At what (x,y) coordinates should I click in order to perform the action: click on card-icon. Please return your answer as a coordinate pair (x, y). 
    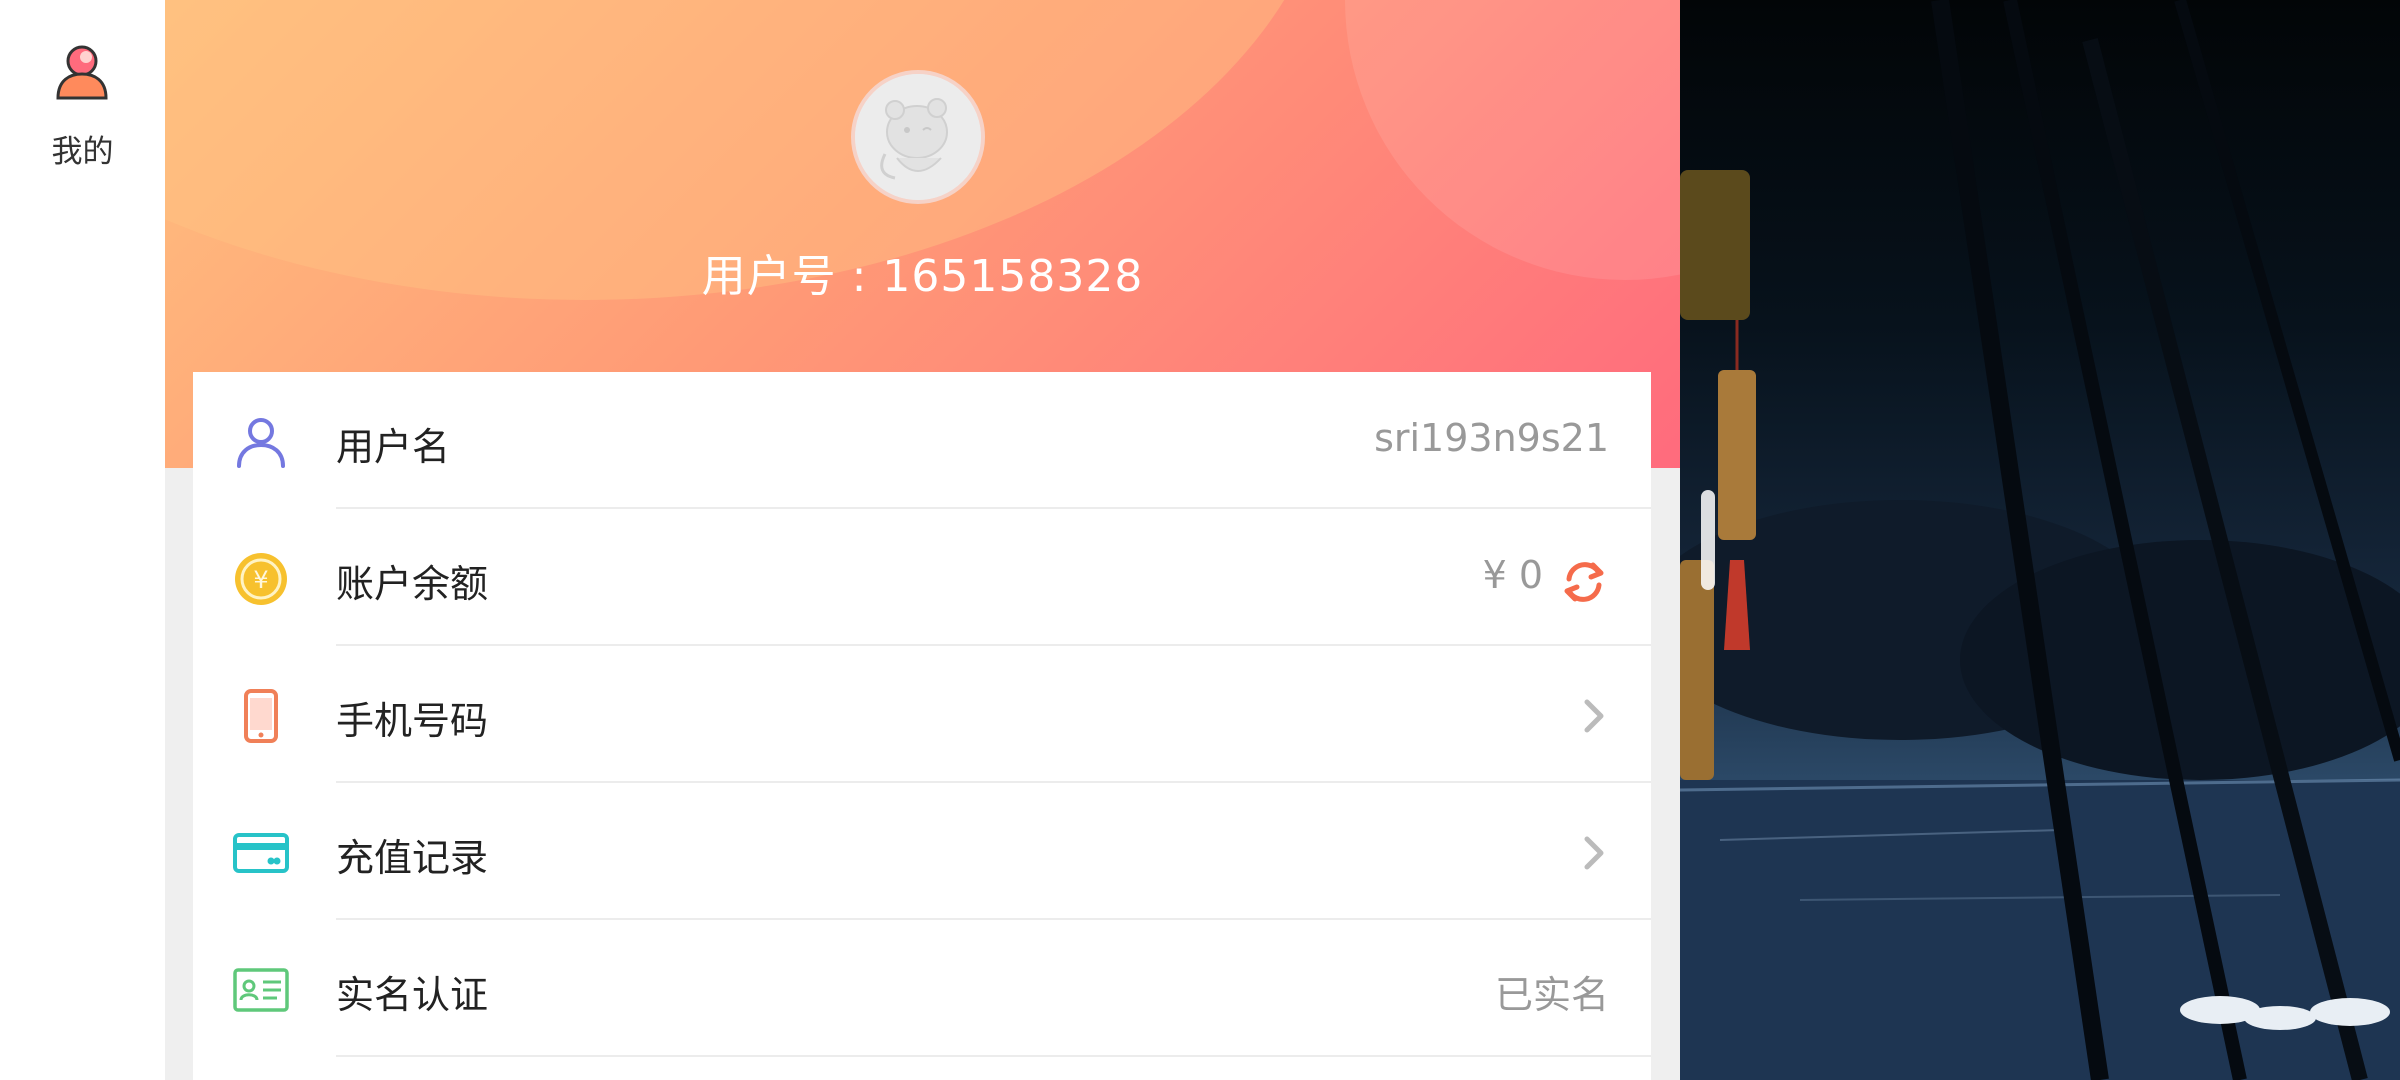
    Looking at the image, I should click on (261, 853).